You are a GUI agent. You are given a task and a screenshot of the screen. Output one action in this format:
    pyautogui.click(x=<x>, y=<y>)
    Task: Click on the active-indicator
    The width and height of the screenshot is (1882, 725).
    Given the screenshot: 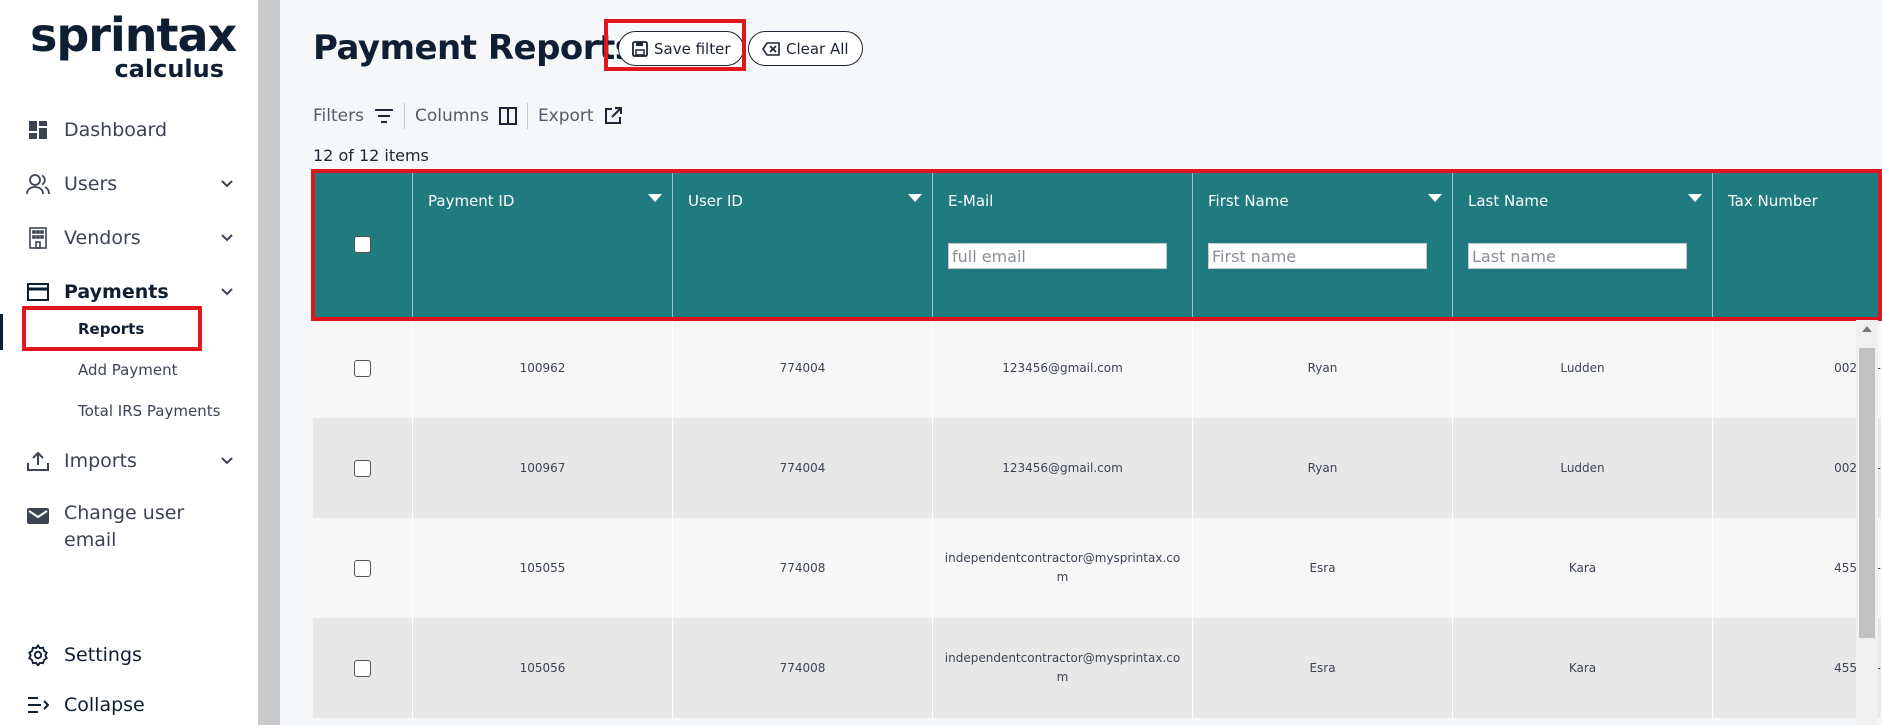 What is the action you would take?
    pyautogui.click(x=1, y=332)
    